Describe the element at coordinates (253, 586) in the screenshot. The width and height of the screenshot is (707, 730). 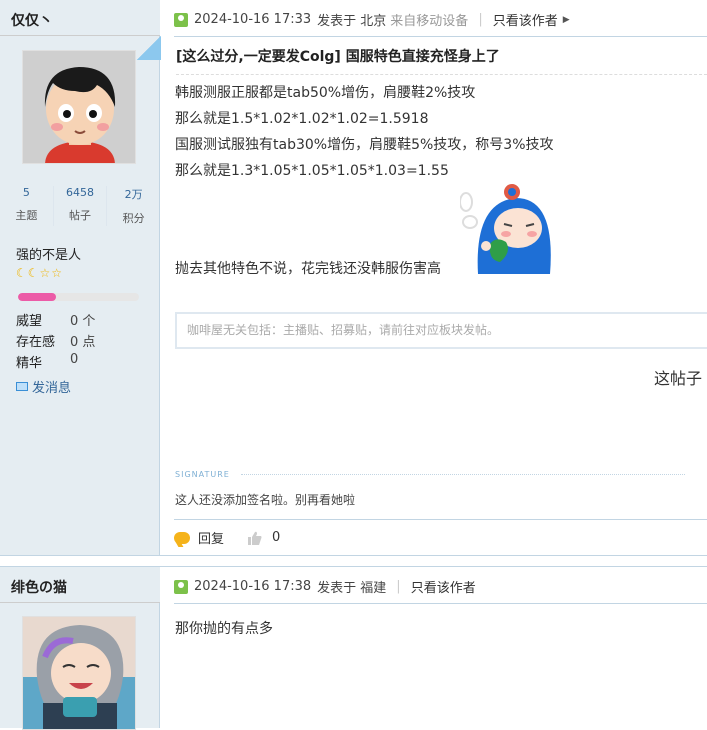
I see `post-date: 2024-10-16 17:38` at that location.